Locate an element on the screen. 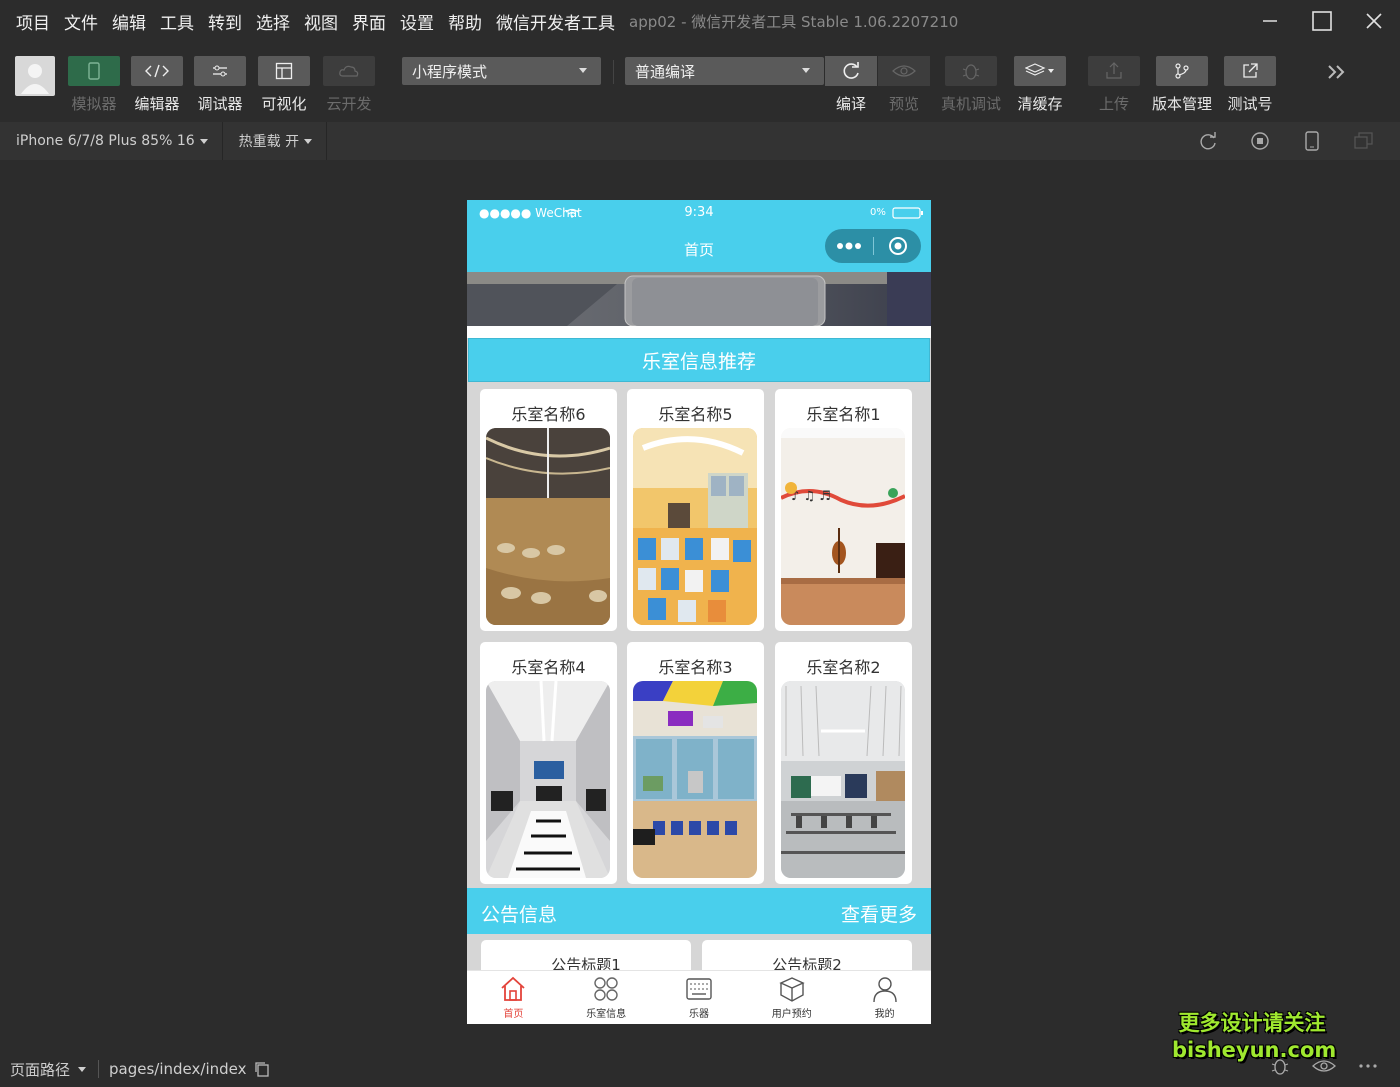 Image resolution: width=1400 pixels, height=1087 pixels. room-card: 乐室名称6 is located at coordinates (548, 510).